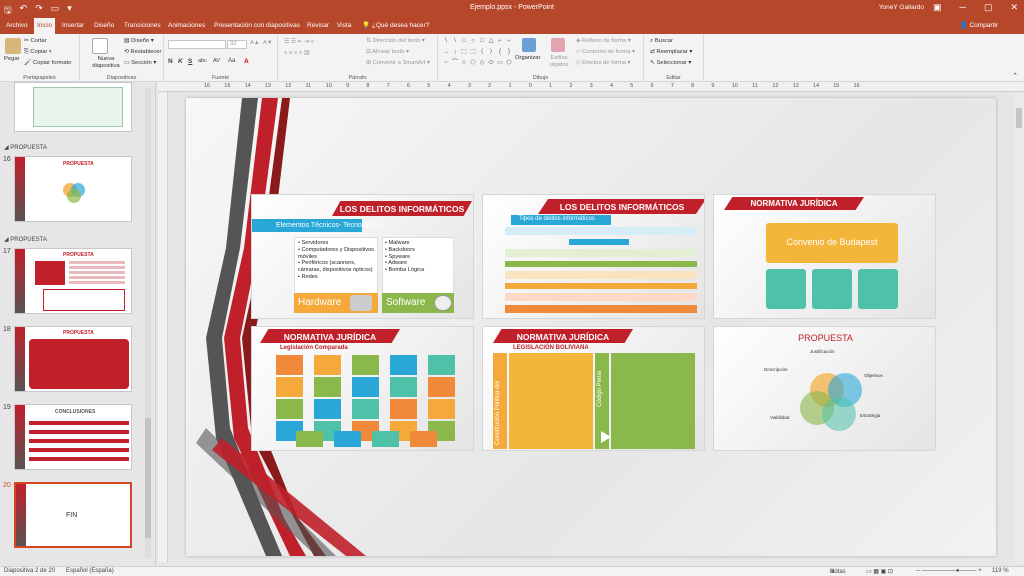 The width and height of the screenshot is (1024, 576). What do you see at coordinates (671, 52) in the screenshot?
I see `replace-button: ⇄ Reemplazar ▾` at bounding box center [671, 52].